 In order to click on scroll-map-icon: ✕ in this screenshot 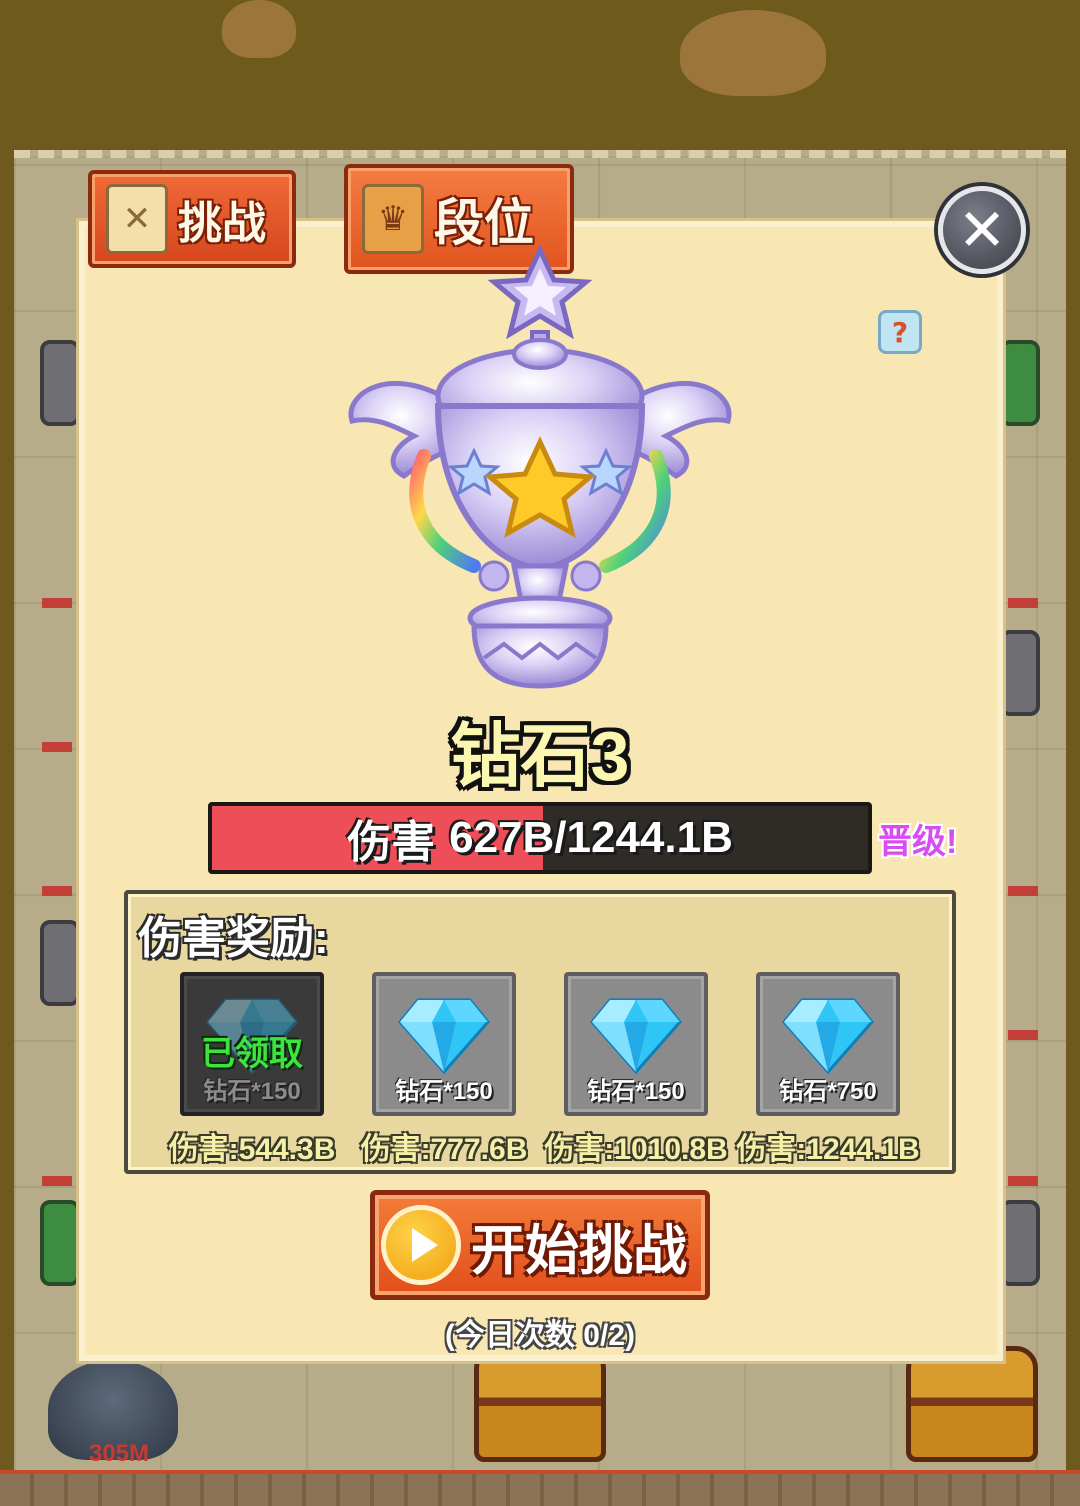, I will do `click(137, 219)`.